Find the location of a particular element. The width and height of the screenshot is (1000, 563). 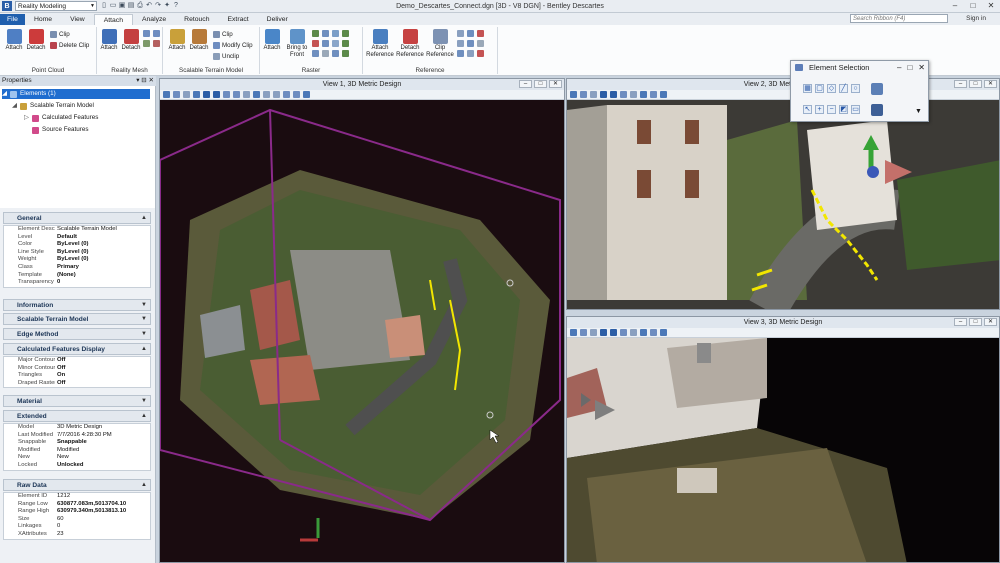

tab-attach: Attach is located at coordinates (113, 19).